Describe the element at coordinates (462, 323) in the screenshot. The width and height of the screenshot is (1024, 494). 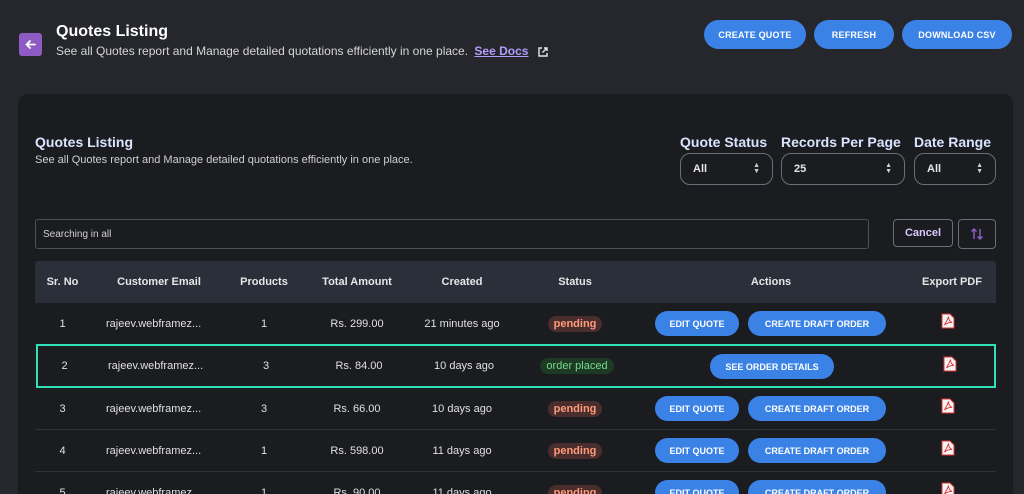
I see `cell-created: 21 minutes ago` at that location.